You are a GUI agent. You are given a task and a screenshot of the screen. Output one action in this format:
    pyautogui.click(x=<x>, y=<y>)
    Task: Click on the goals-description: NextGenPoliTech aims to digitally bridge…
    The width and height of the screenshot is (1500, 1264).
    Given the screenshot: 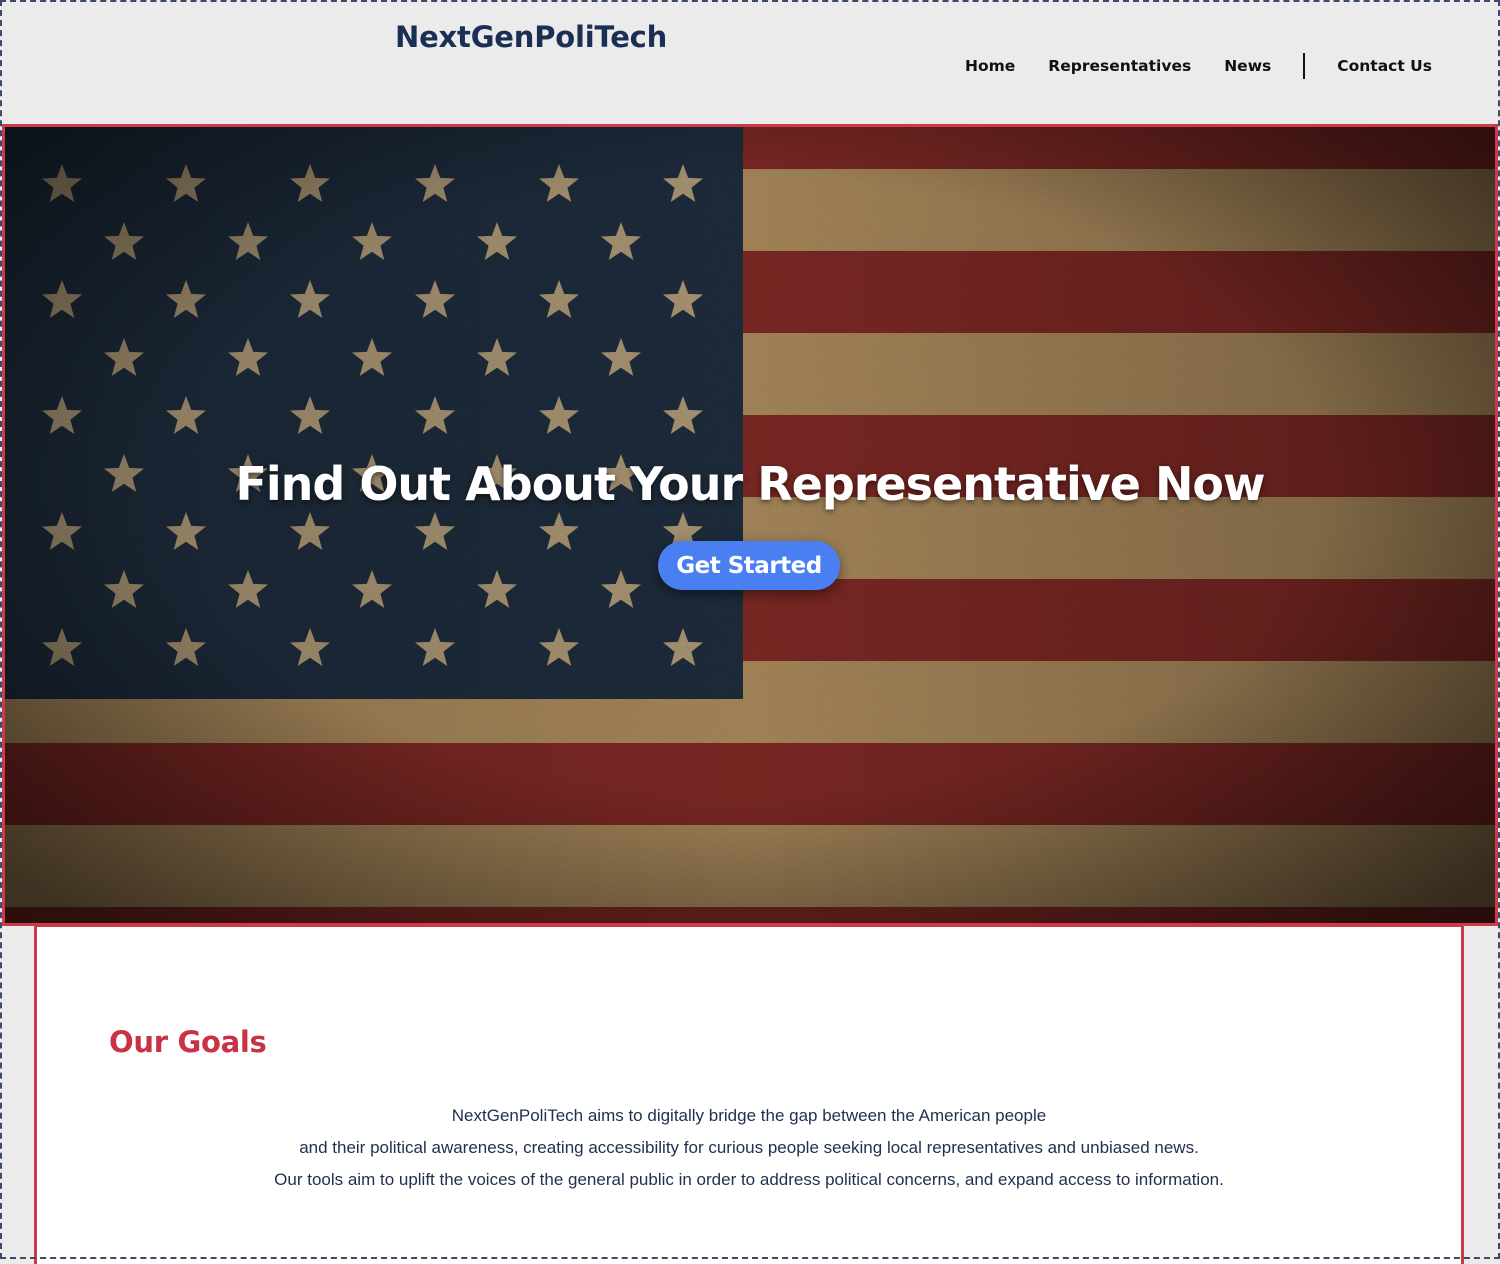 What is the action you would take?
    pyautogui.click(x=749, y=1148)
    